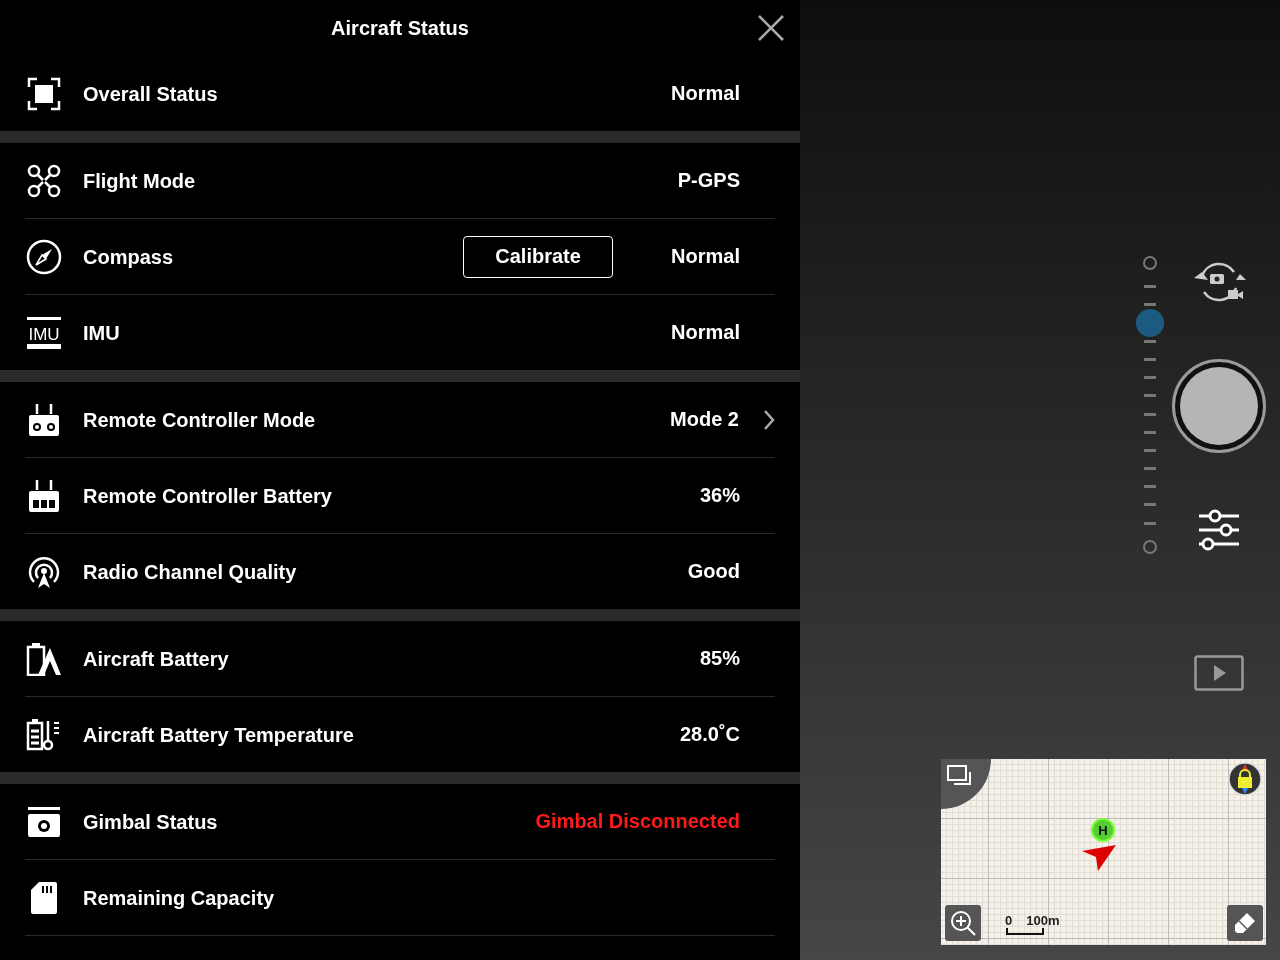 The height and width of the screenshot is (960, 1280). I want to click on status-label: Radio Channel Quality, so click(190, 571).